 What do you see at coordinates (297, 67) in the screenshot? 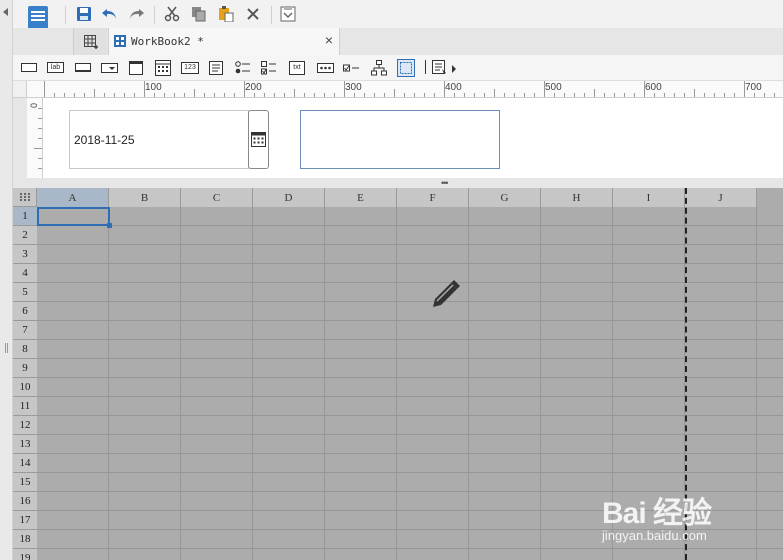
I see `txt-icon: txt` at bounding box center [297, 67].